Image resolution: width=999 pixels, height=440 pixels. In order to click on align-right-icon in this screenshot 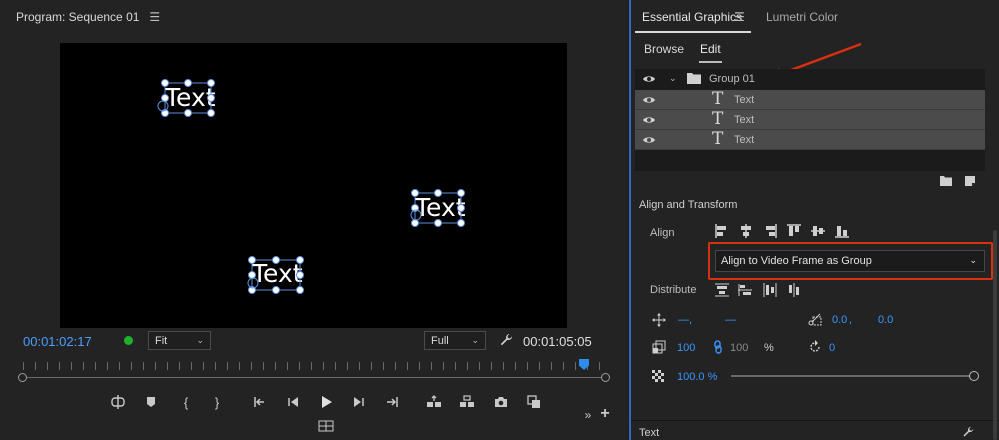, I will do `click(770, 231)`.